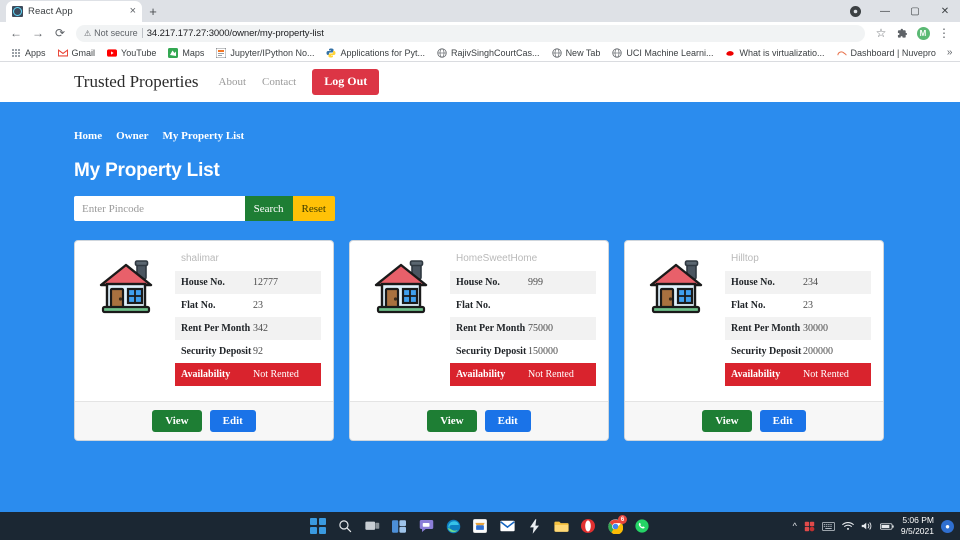  Describe the element at coordinates (372, 526) in the screenshot. I see `task-view-icon` at that location.